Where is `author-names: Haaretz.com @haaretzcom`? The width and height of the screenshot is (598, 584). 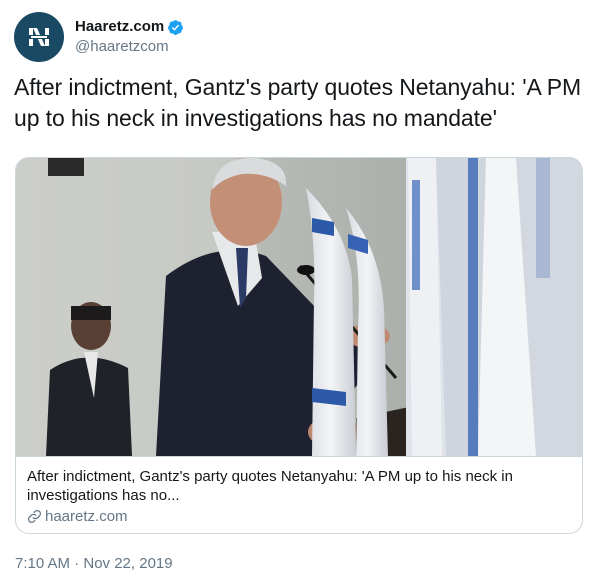 author-names: Haaretz.com @haaretzcom is located at coordinates (129, 37).